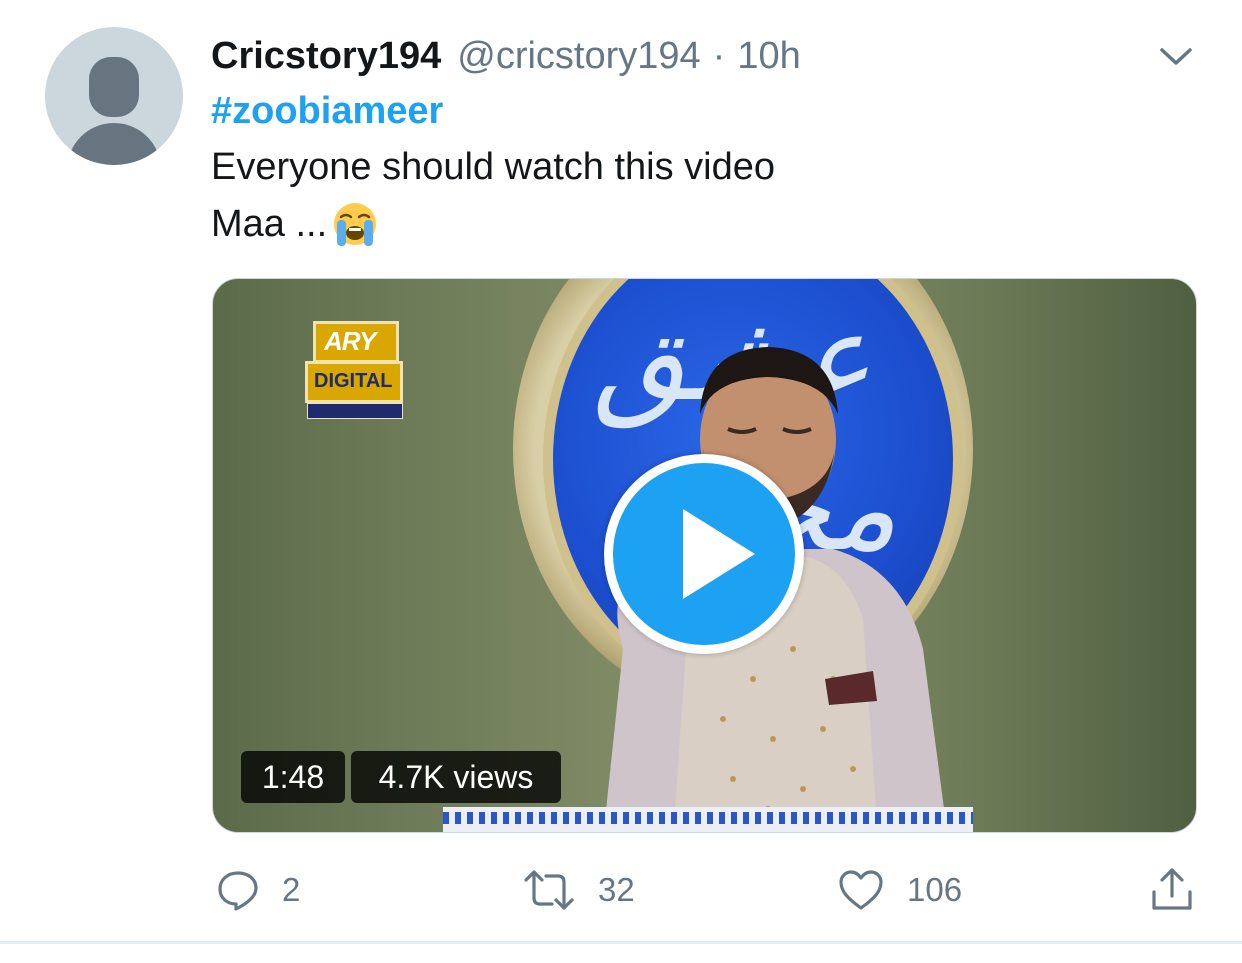  Describe the element at coordinates (768, 56) in the screenshot. I see `timestamp: 10h` at that location.